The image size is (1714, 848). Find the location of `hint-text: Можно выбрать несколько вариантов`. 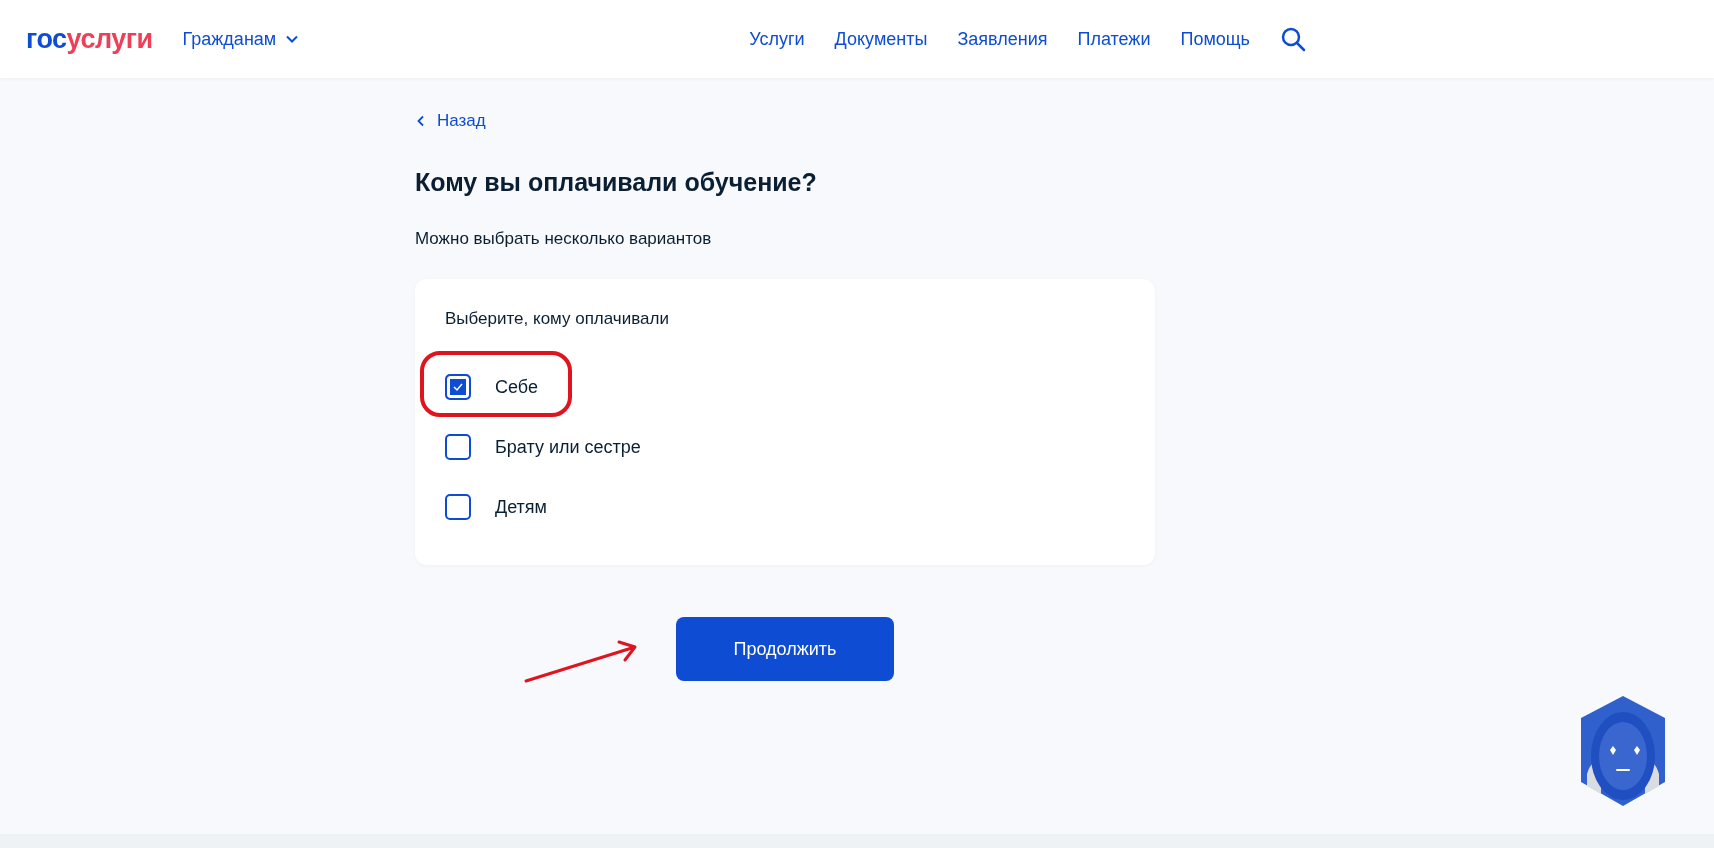

hint-text: Можно выбрать несколько вариантов is located at coordinates (564, 239).